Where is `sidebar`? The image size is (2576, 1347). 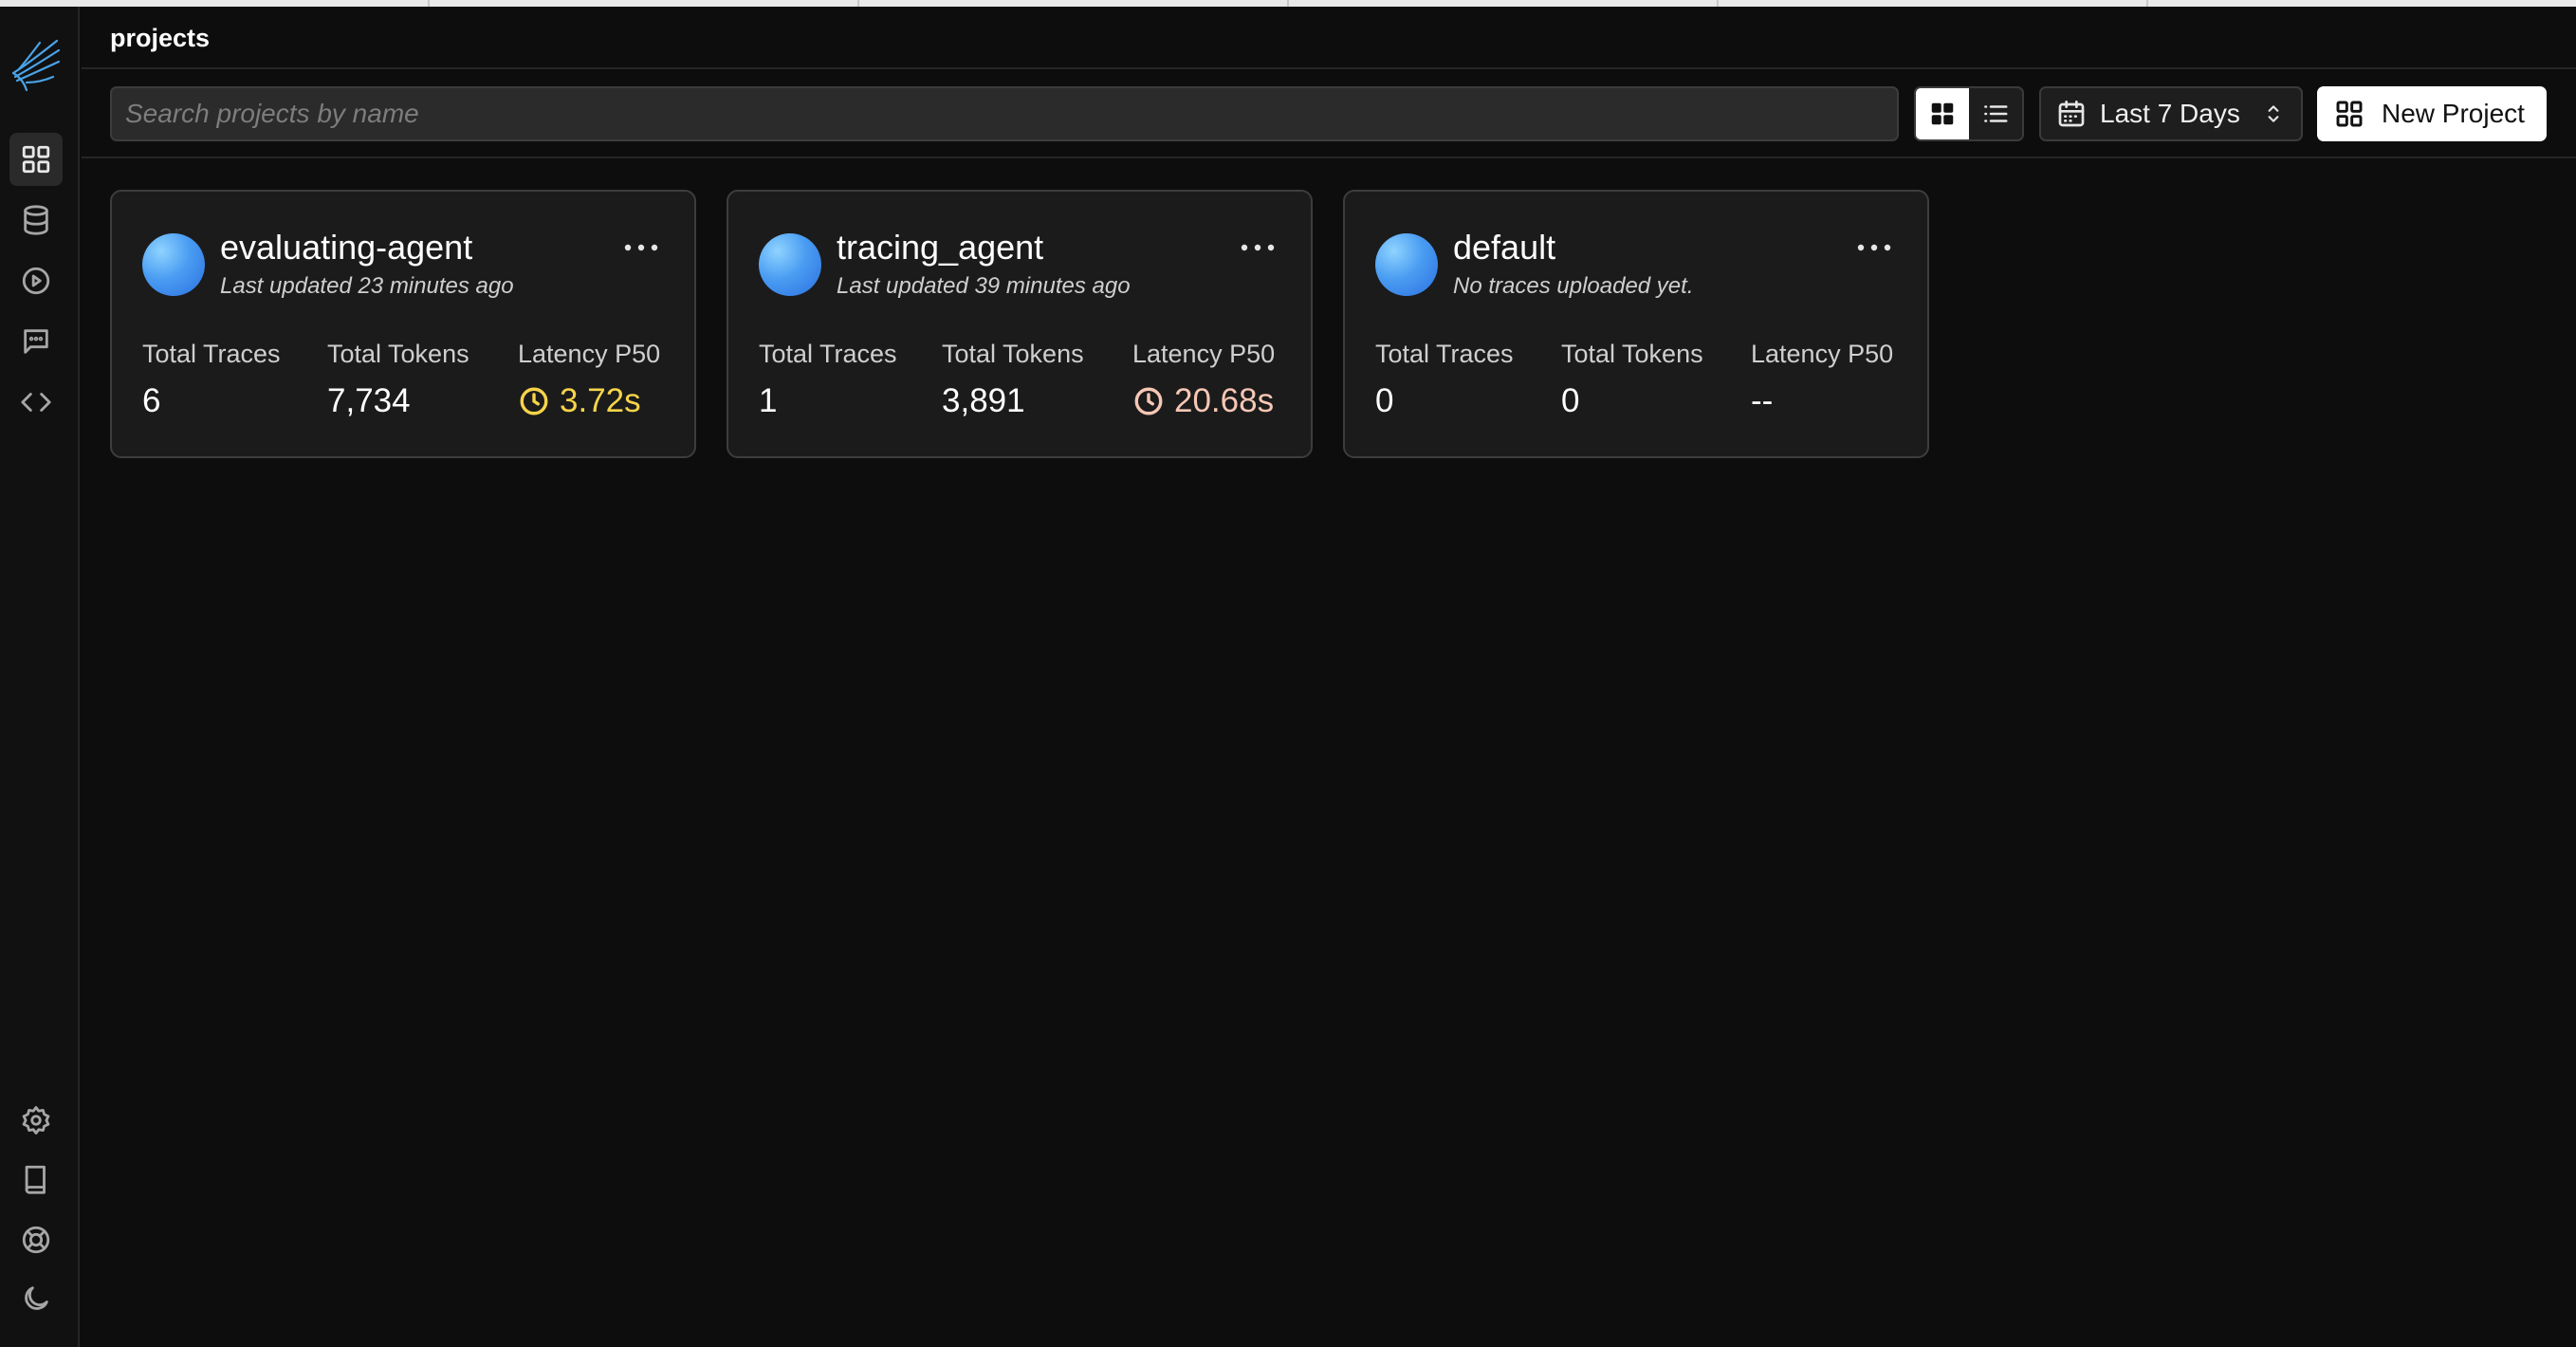 sidebar is located at coordinates (40, 677).